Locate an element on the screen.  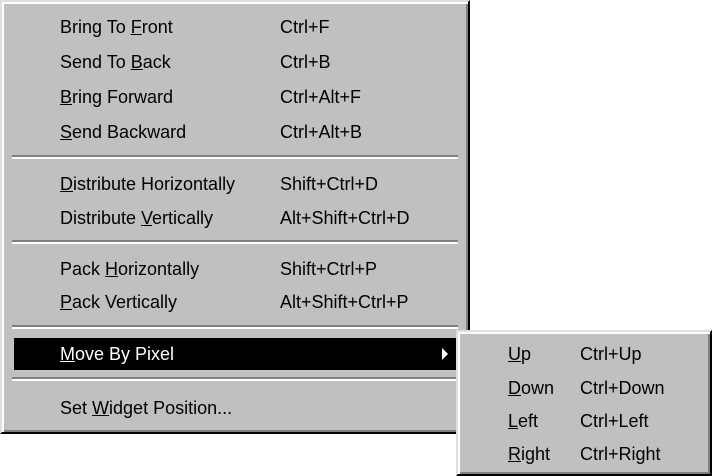
submenu-item-up: Up Ctrl+Up is located at coordinates (584, 354).